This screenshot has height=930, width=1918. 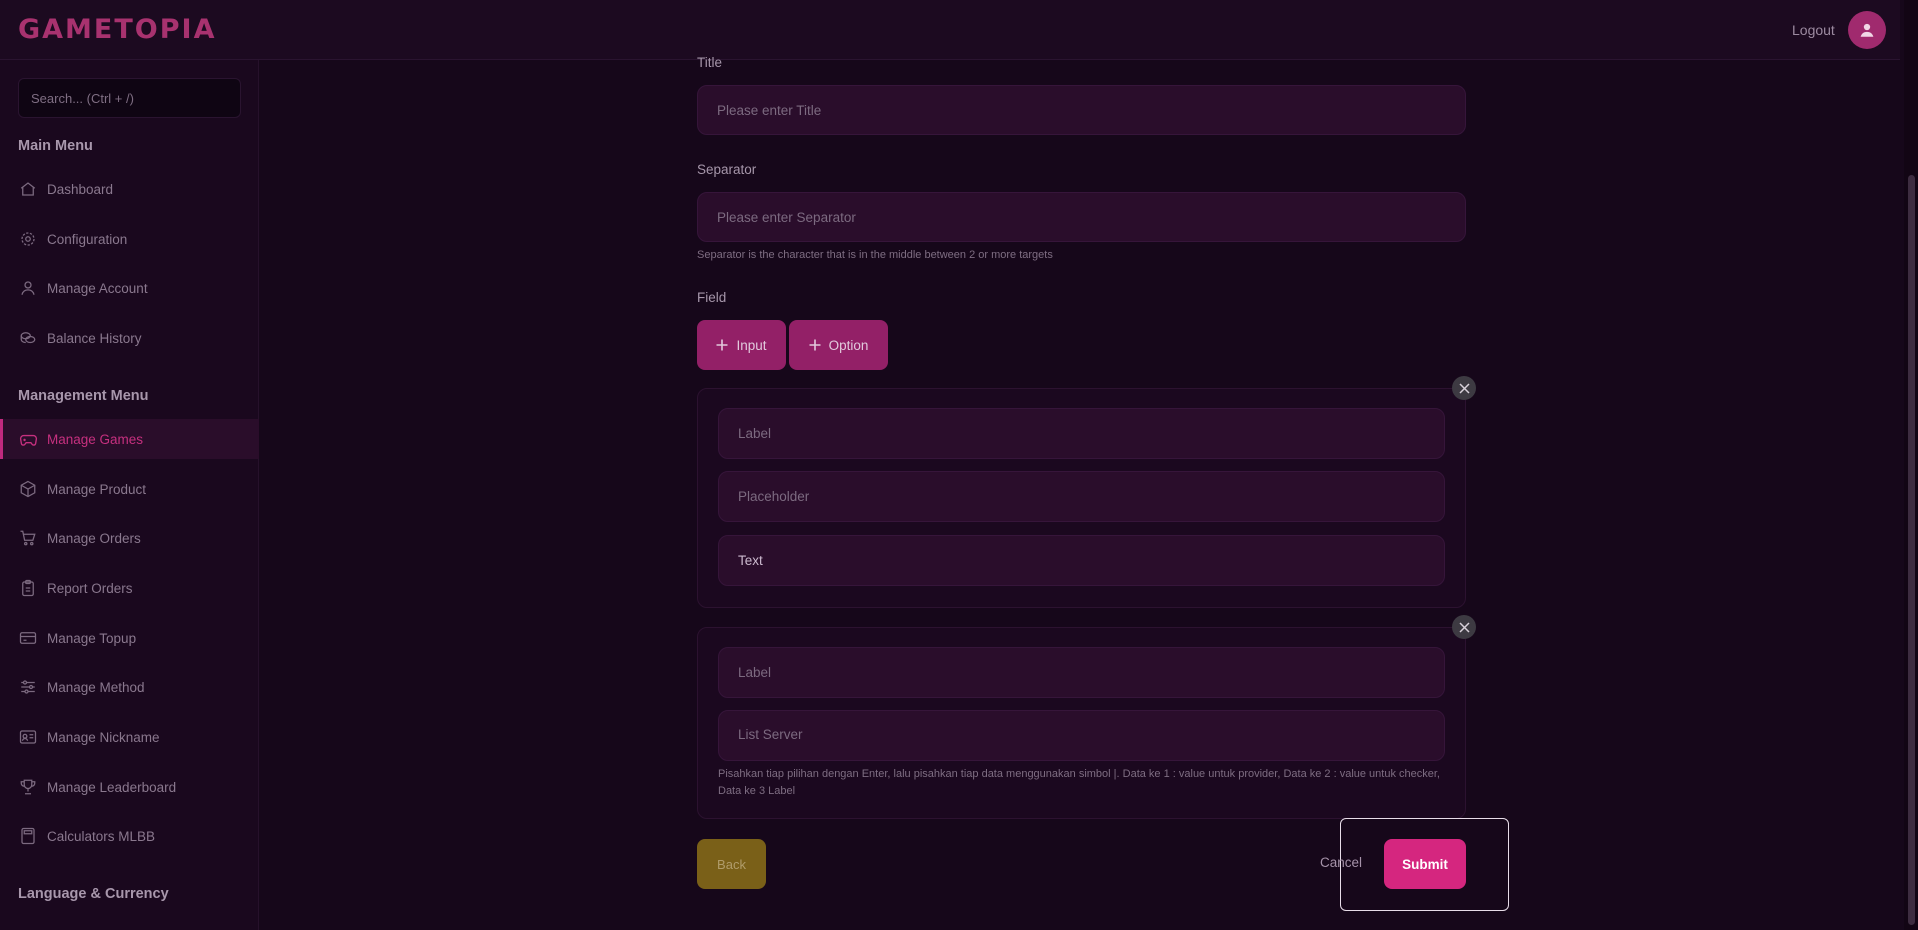 I want to click on sidebar-item-label: Manage Leaderboard, so click(x=112, y=787).